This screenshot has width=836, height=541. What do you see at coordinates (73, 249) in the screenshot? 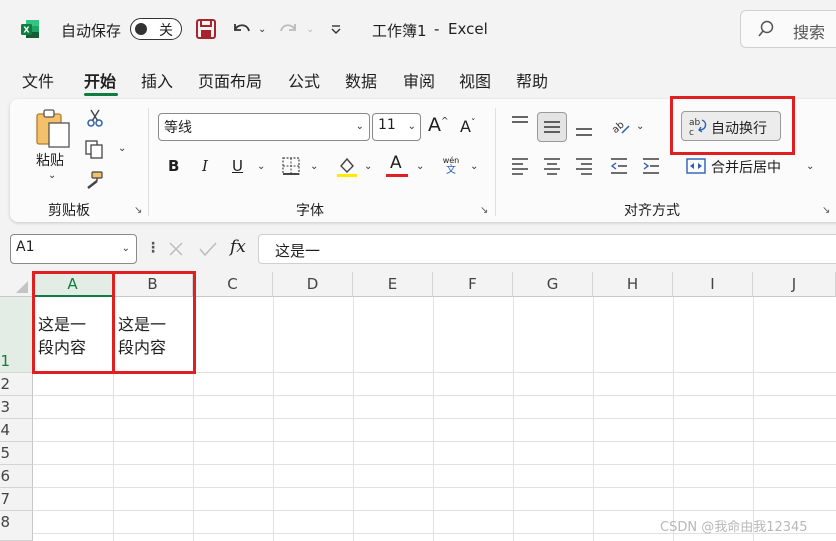
I see `name-box: A1 ⌄` at bounding box center [73, 249].